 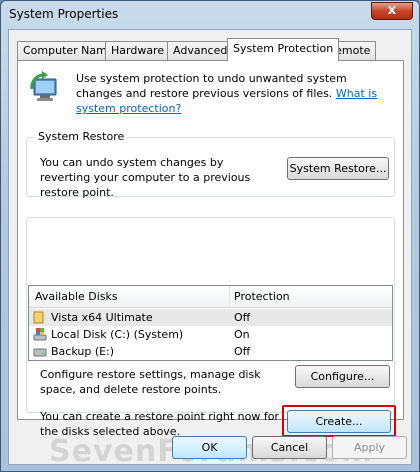 I want to click on disk-name: Local Disk (C:) (System), so click(x=117, y=334).